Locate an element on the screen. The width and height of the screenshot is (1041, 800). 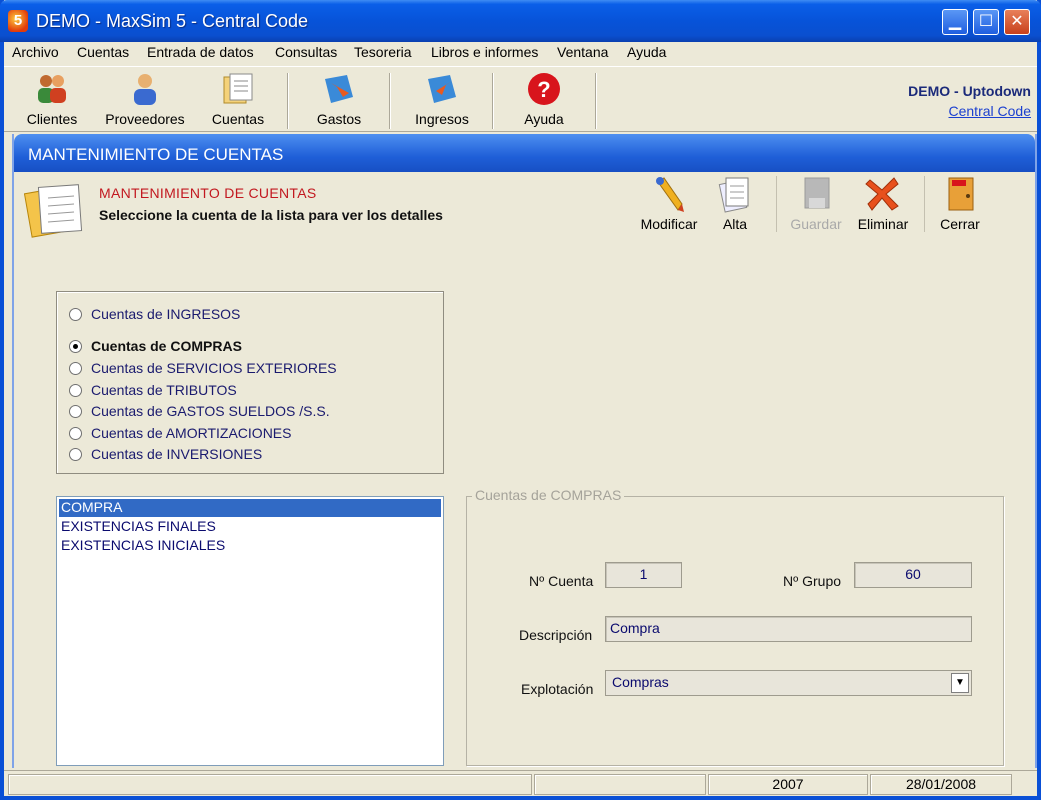
minimize-button: ▁ is located at coordinates (955, 22).